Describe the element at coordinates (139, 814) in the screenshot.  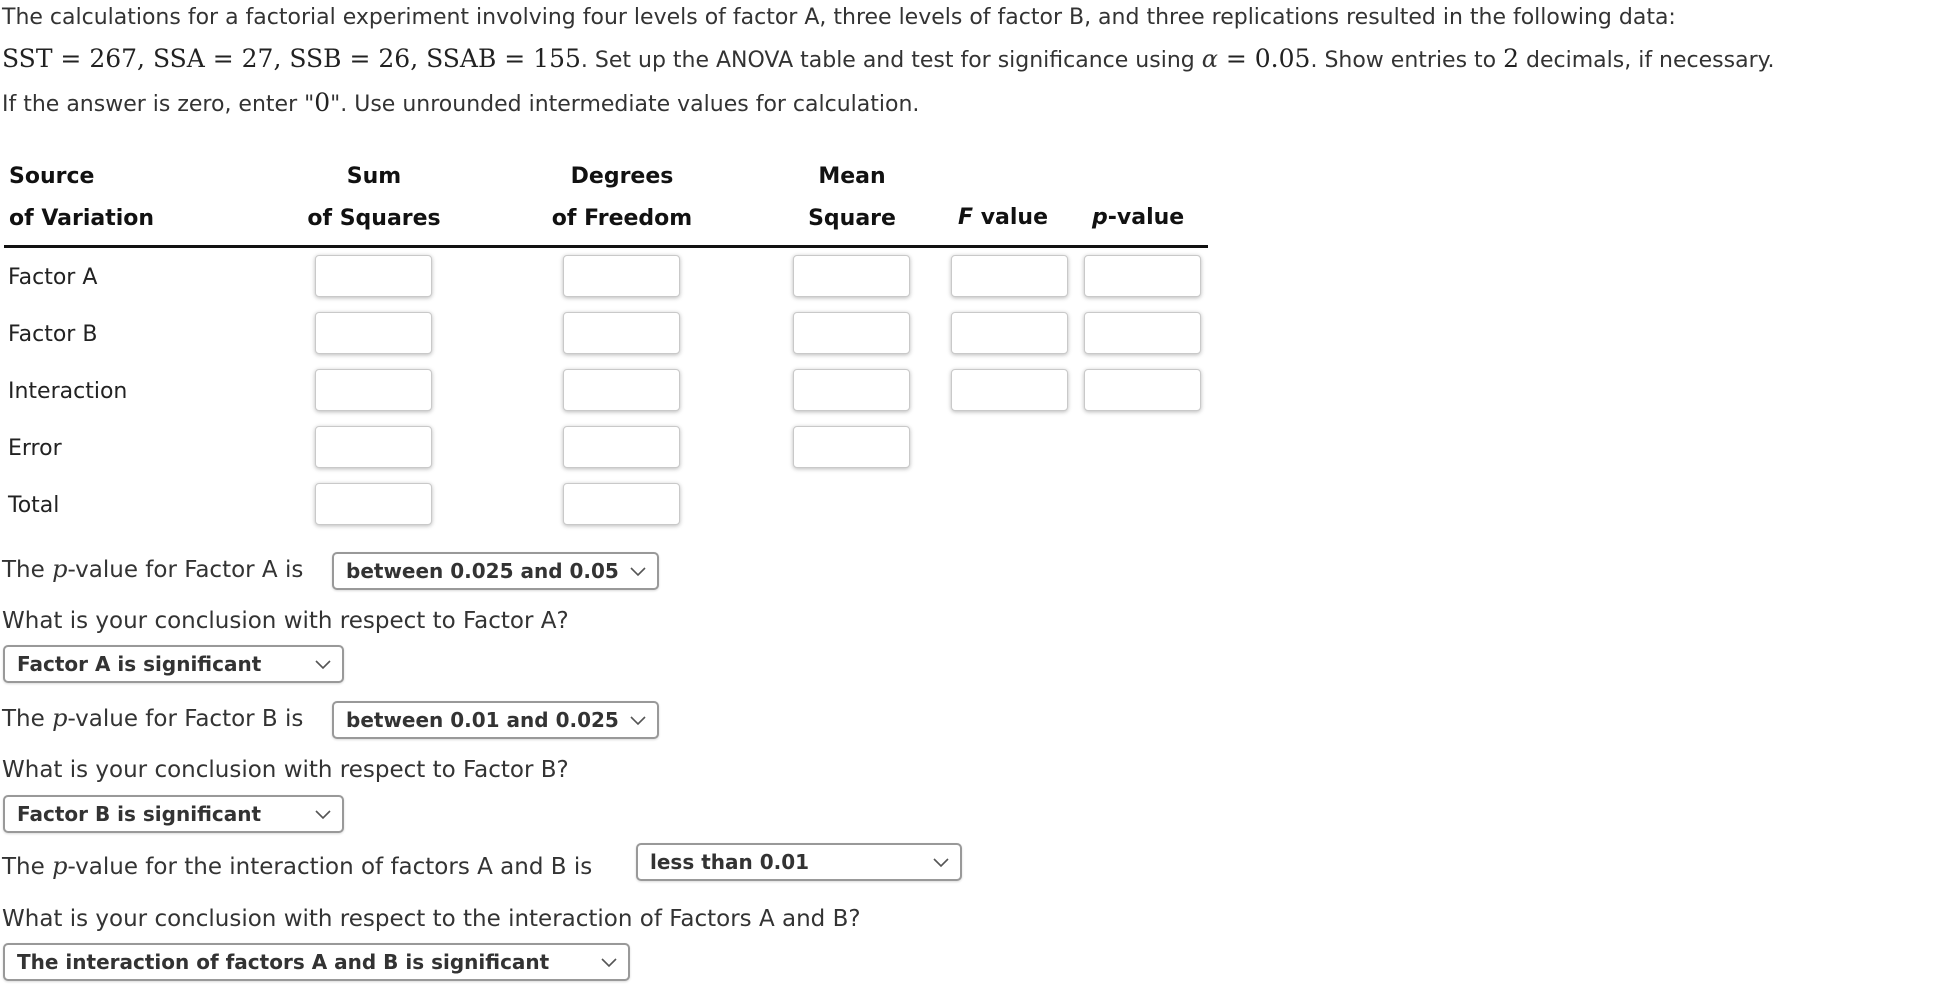
I see `selected-value: Factor B is significant` at that location.